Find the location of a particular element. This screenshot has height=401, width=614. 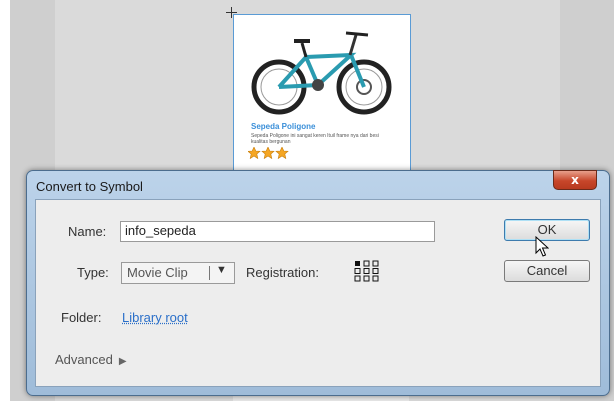

close-button: x is located at coordinates (575, 180).